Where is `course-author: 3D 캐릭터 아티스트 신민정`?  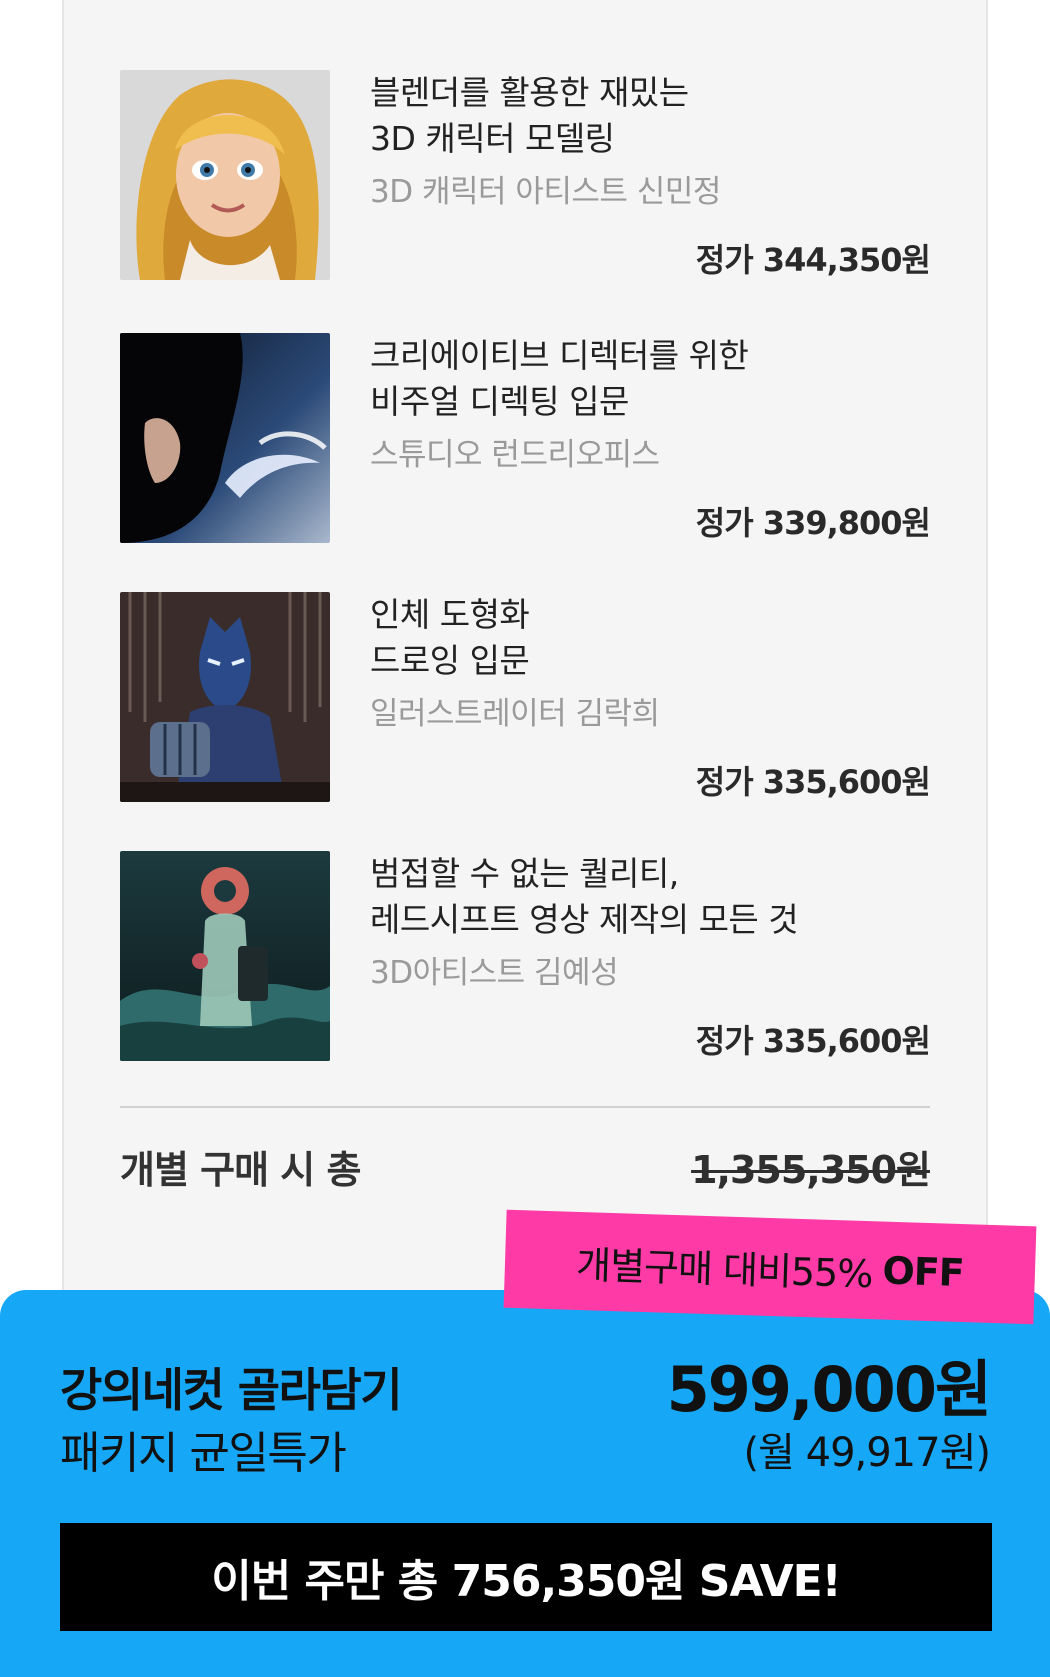 course-author: 3D 캐릭터 아티스트 신민정 is located at coordinates (545, 192).